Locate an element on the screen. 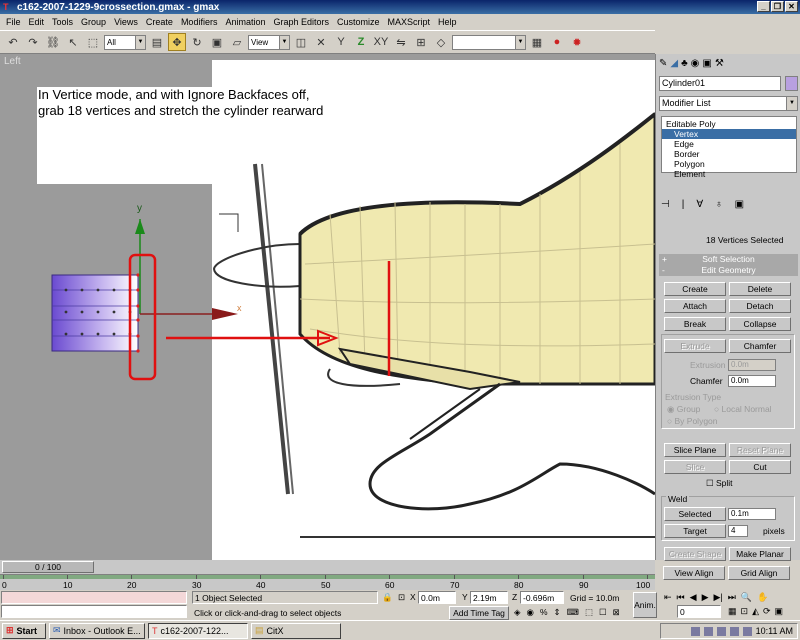 The height and width of the screenshot is (640, 800). time-config-icon: ▦ is located at coordinates (732, 611).